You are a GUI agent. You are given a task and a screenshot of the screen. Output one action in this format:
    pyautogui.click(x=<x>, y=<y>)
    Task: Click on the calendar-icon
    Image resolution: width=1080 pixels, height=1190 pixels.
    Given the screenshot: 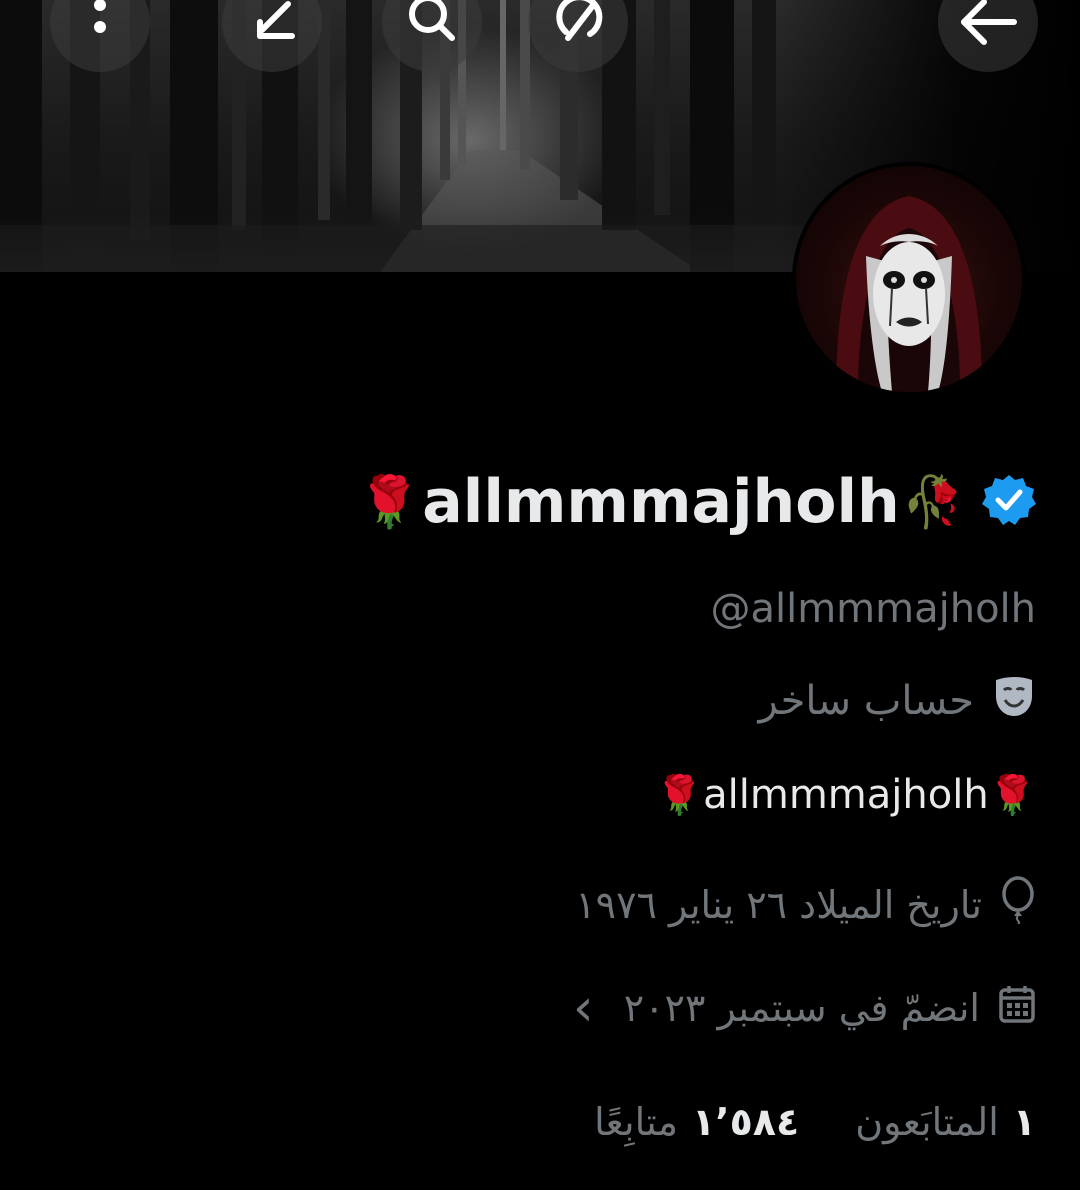 What is the action you would take?
    pyautogui.click(x=1017, y=1008)
    